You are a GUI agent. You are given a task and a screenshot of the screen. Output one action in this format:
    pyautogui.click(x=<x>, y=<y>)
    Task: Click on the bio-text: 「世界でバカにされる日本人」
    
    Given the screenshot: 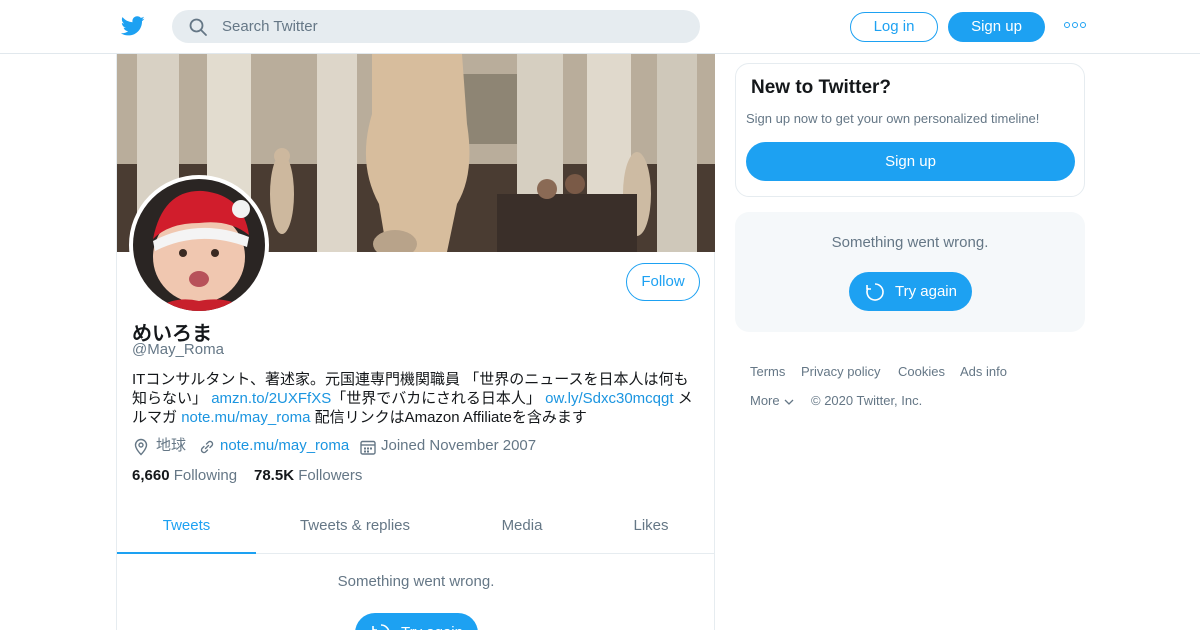 What is the action you would take?
    pyautogui.click(x=436, y=398)
    